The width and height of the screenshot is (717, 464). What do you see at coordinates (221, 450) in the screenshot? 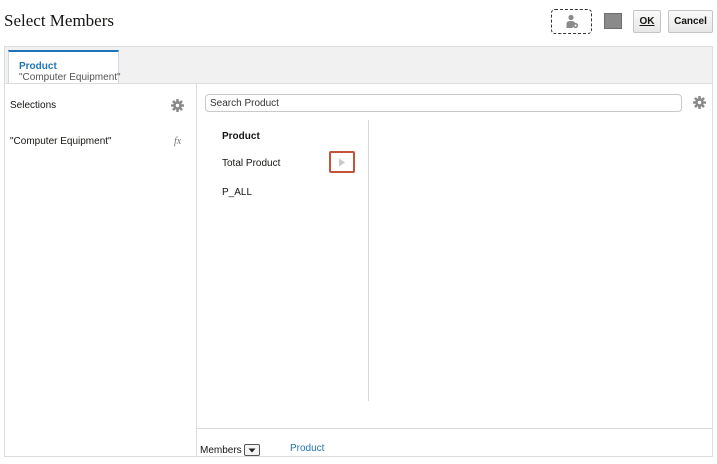
I see `members-view-label: Members` at bounding box center [221, 450].